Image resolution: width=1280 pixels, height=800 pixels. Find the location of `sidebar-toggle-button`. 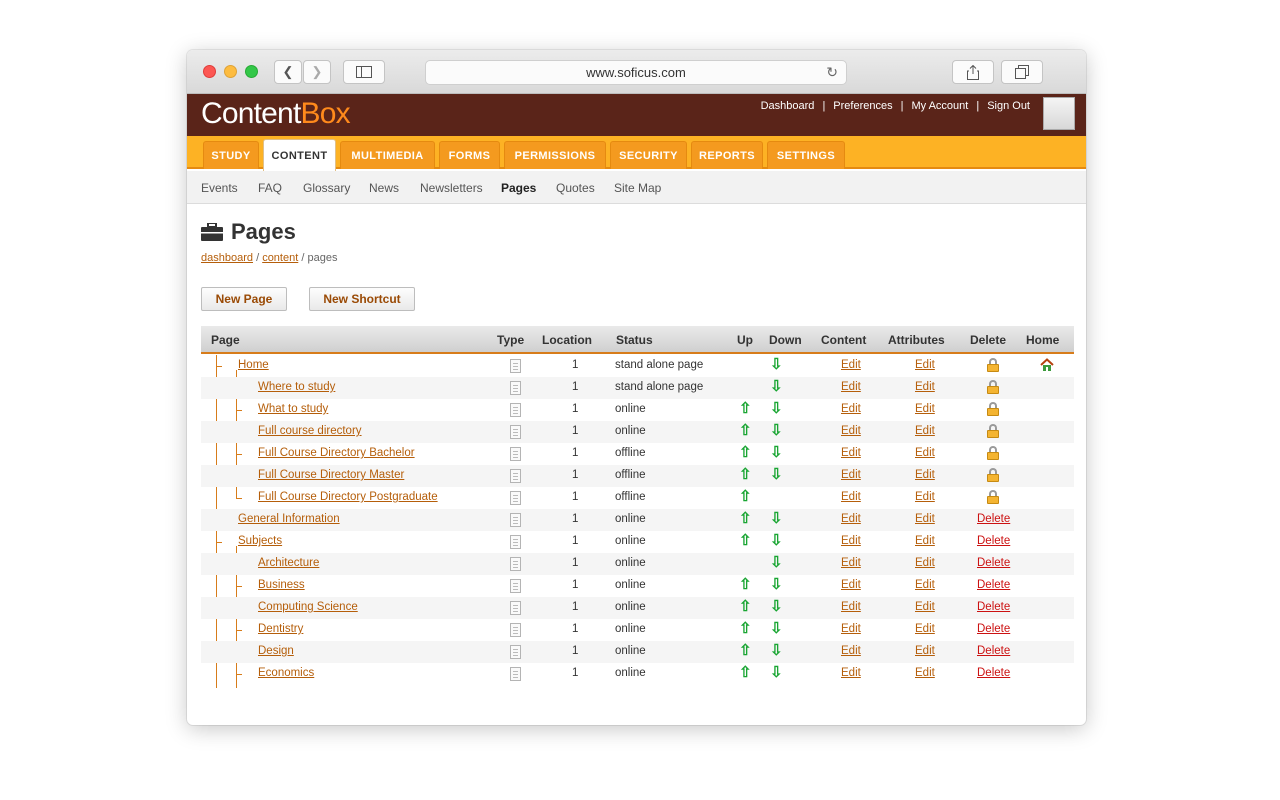

sidebar-toggle-button is located at coordinates (364, 72).